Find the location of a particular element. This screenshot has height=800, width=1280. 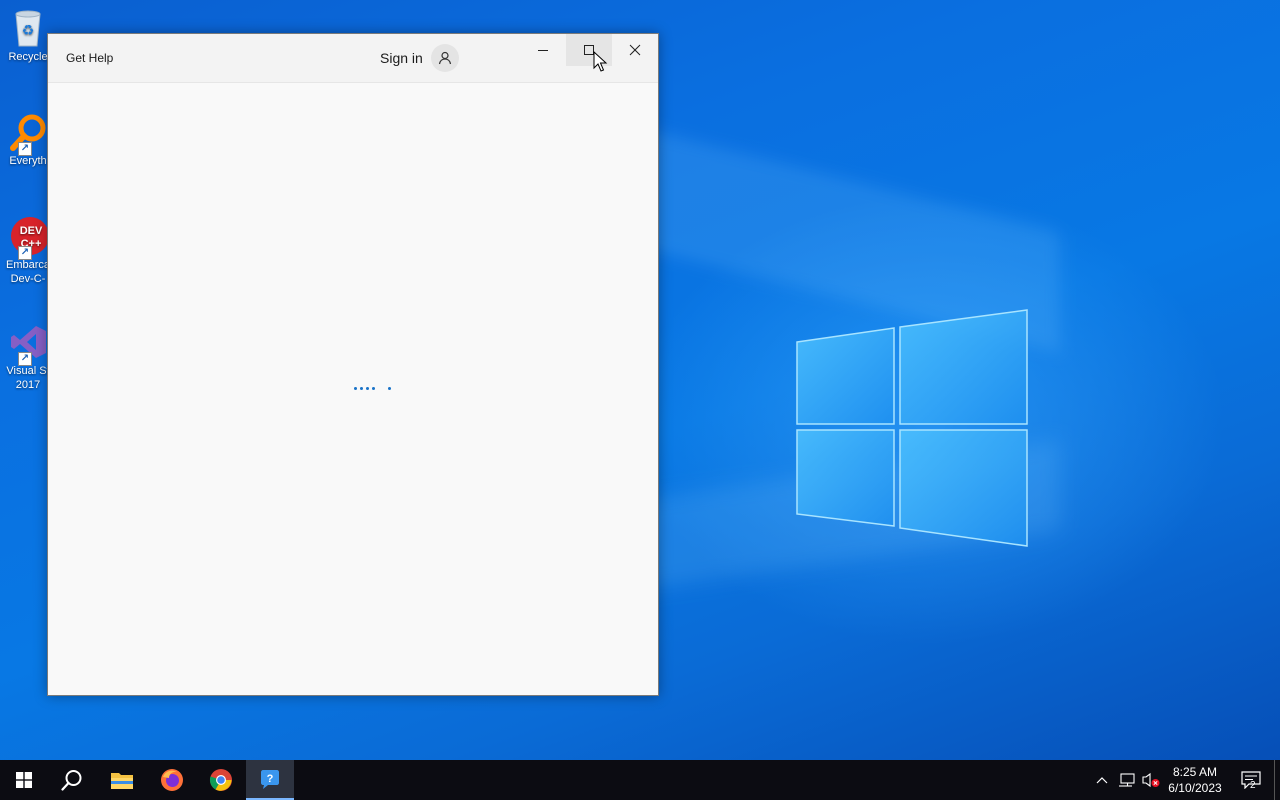

chevron-up-icon is located at coordinates (1102, 780).